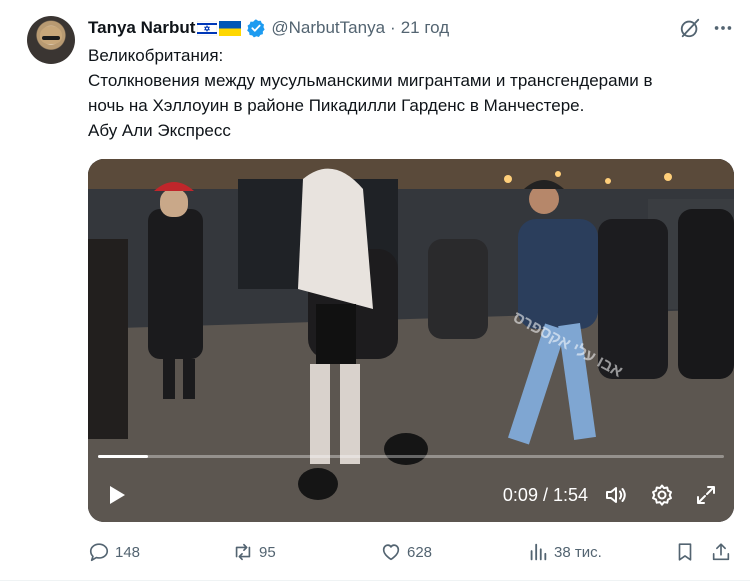 The height and width of the screenshot is (582, 750). Describe the element at coordinates (267, 552) in the screenshot. I see `repost-count: 95` at that location.